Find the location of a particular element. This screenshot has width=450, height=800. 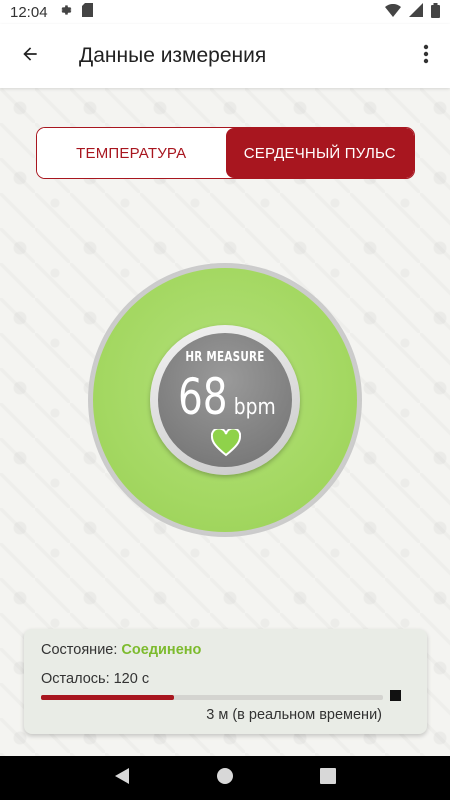

status-label: Состояние: is located at coordinates (79, 650).